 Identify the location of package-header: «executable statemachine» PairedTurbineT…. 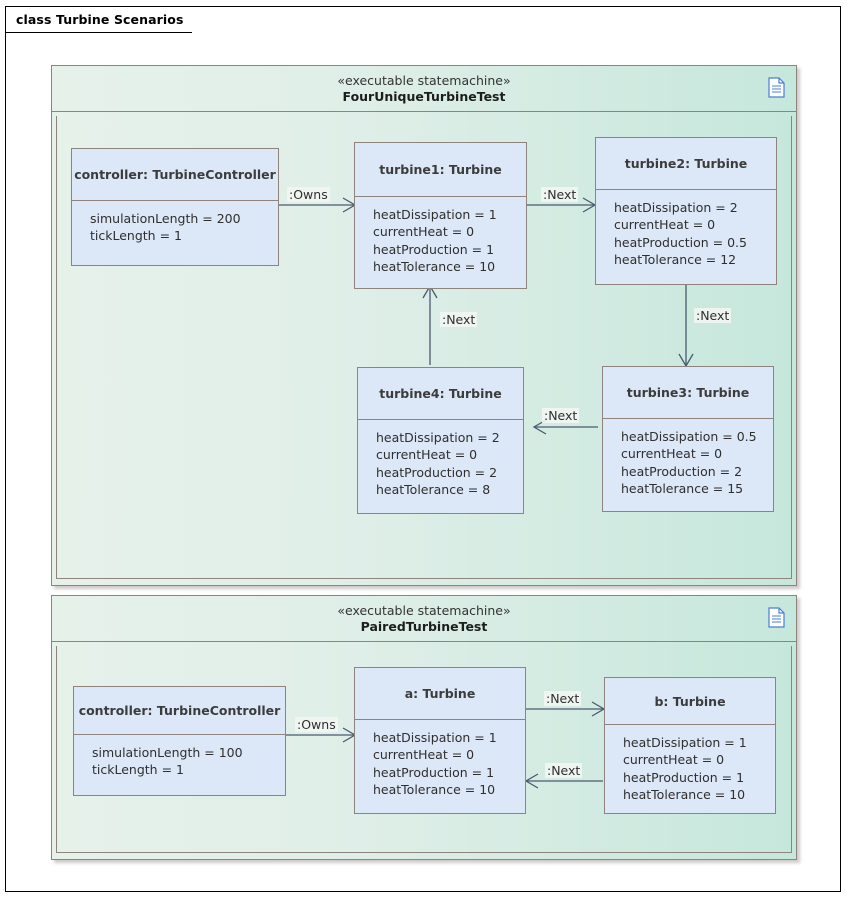
(424, 619).